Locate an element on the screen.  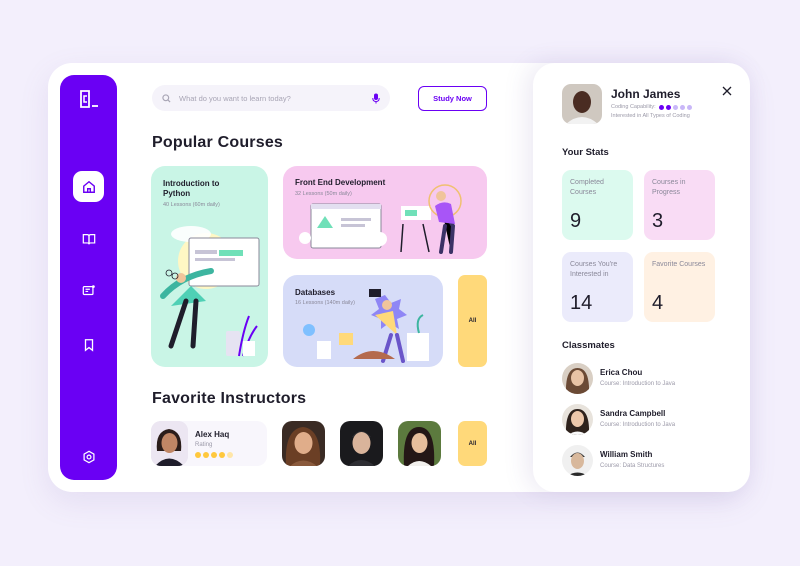
stat-favorite-courses: Favorite Courses 4 is located at coordinates (679, 287).